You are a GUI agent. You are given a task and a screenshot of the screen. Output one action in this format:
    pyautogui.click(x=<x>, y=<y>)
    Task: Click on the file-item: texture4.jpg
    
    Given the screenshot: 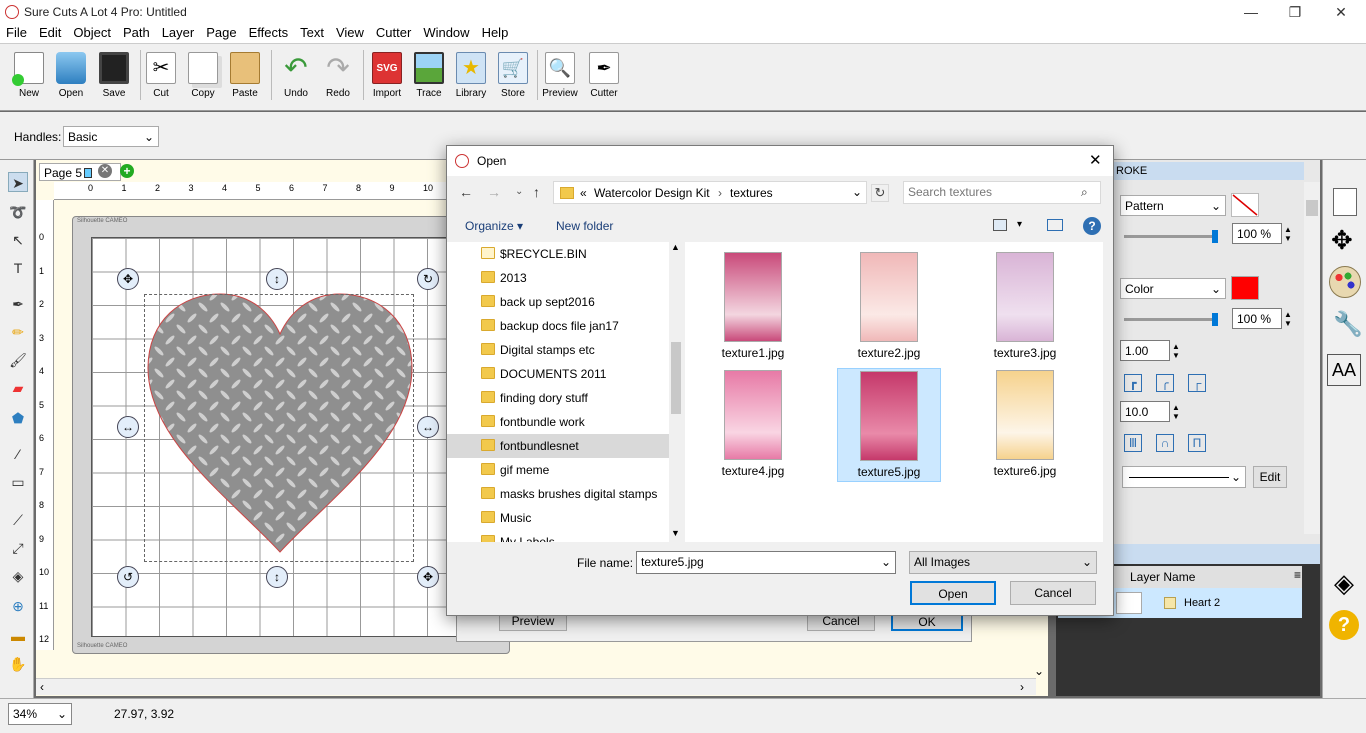 What is the action you would take?
    pyautogui.click(x=753, y=424)
    